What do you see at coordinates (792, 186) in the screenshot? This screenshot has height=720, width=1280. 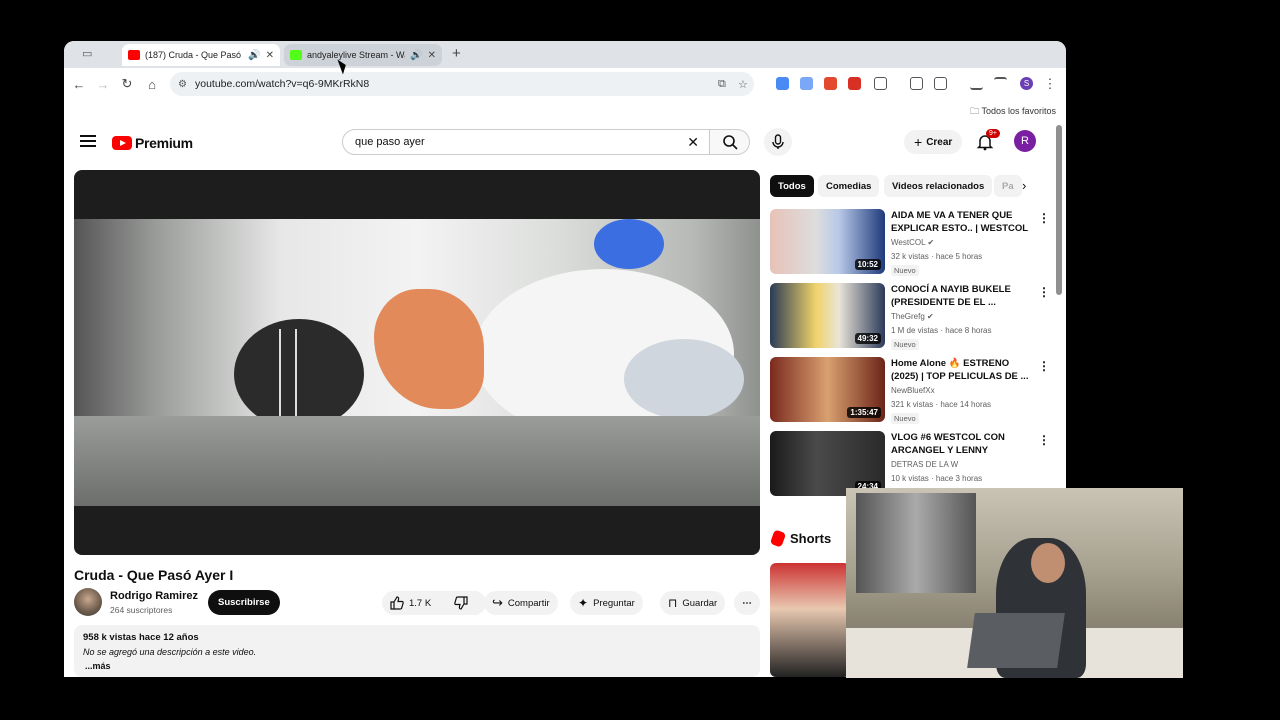 I see `chip-todos: Todos` at bounding box center [792, 186].